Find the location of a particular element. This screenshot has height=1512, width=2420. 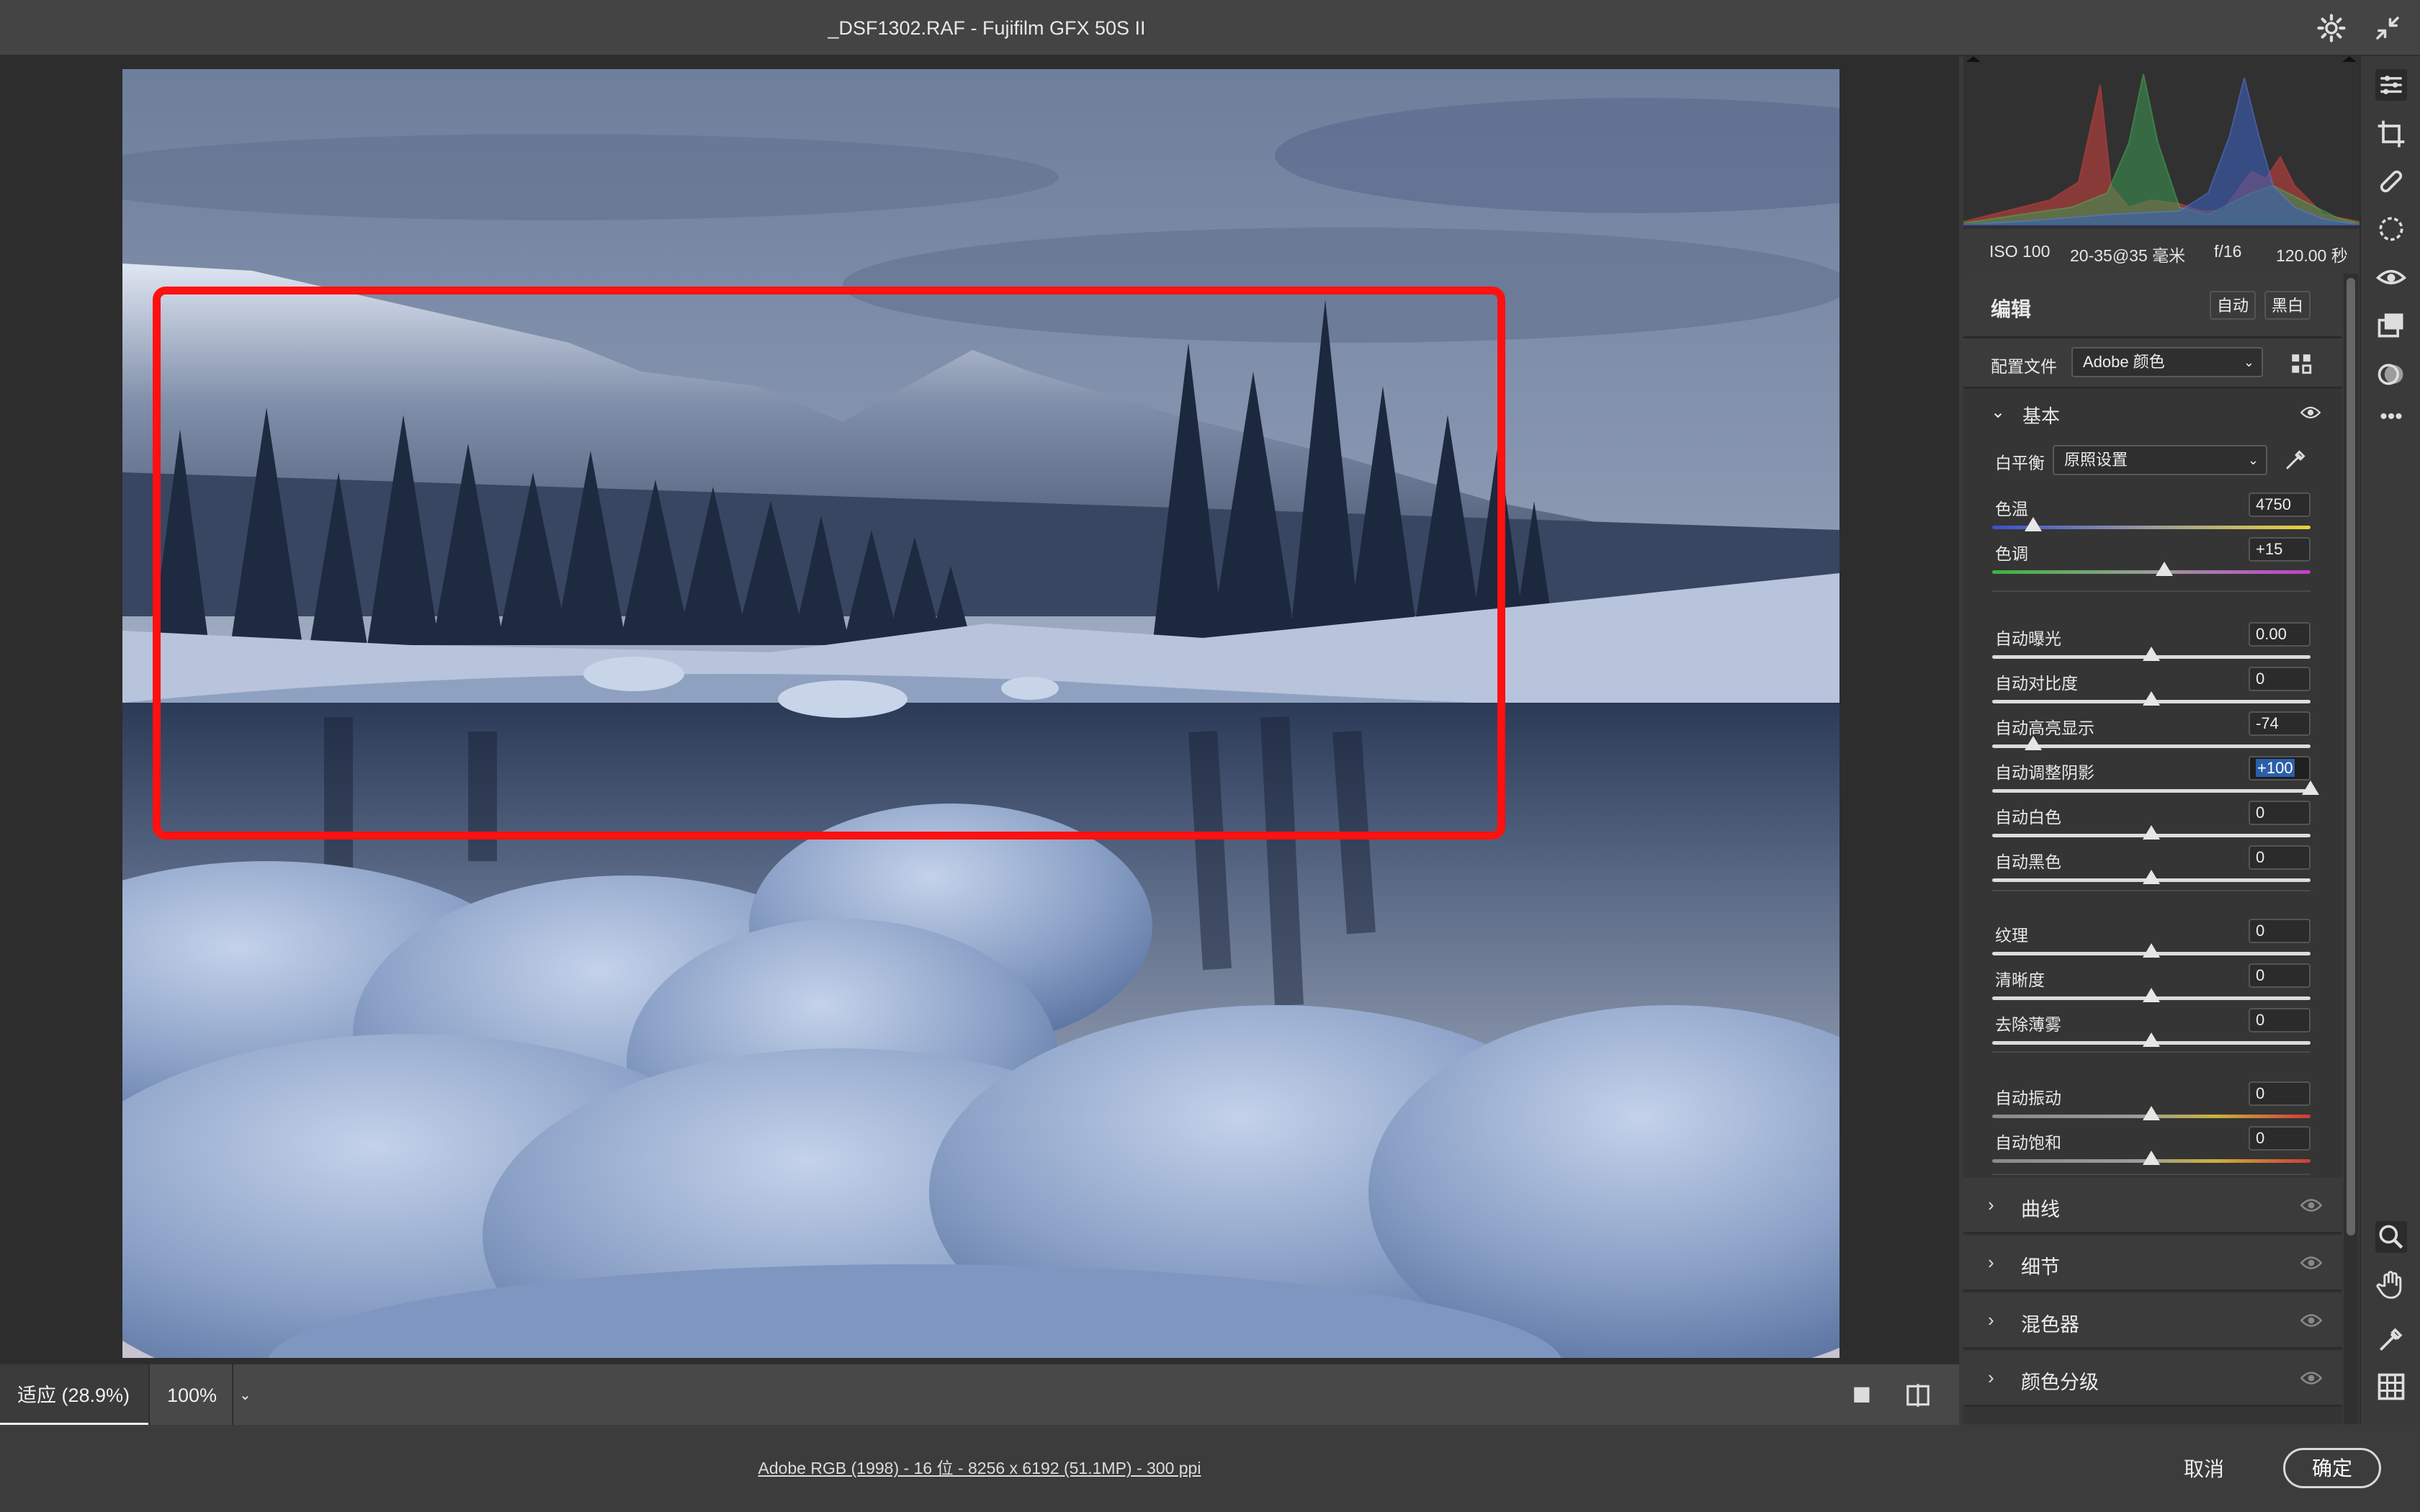

selected-value-text: +100 is located at coordinates (2275, 768).